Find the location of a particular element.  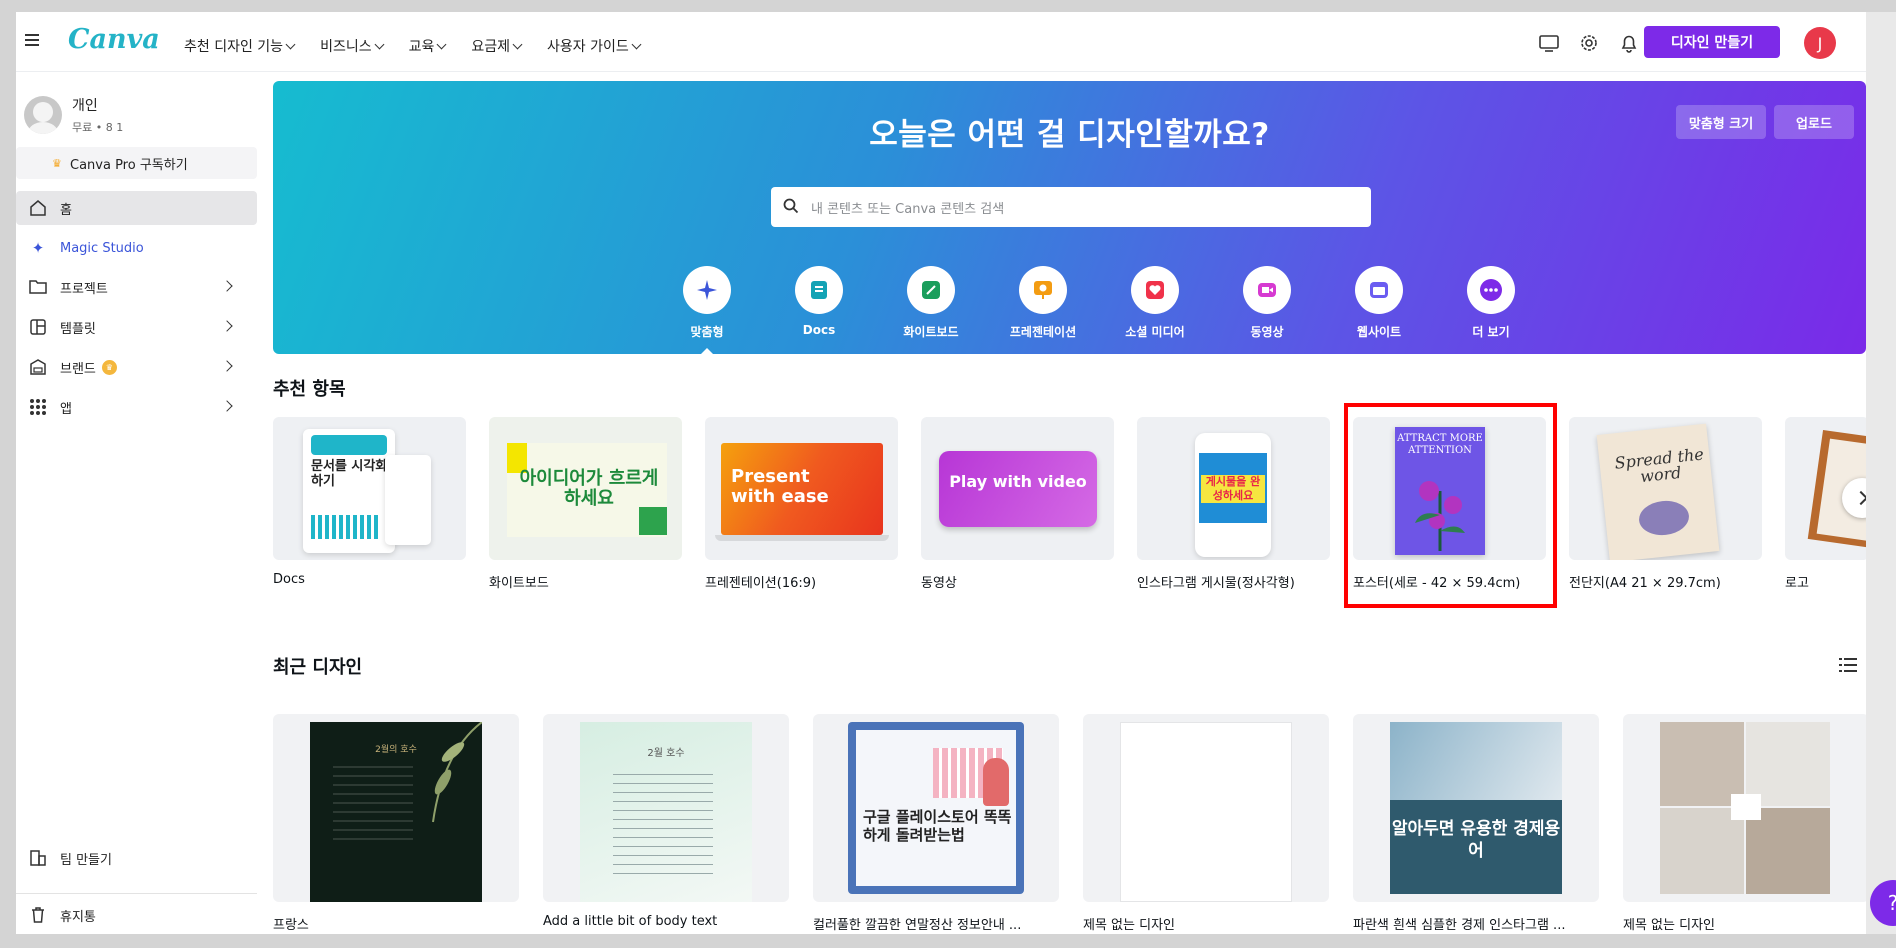

category-video: 동영상 is located at coordinates (1267, 303).